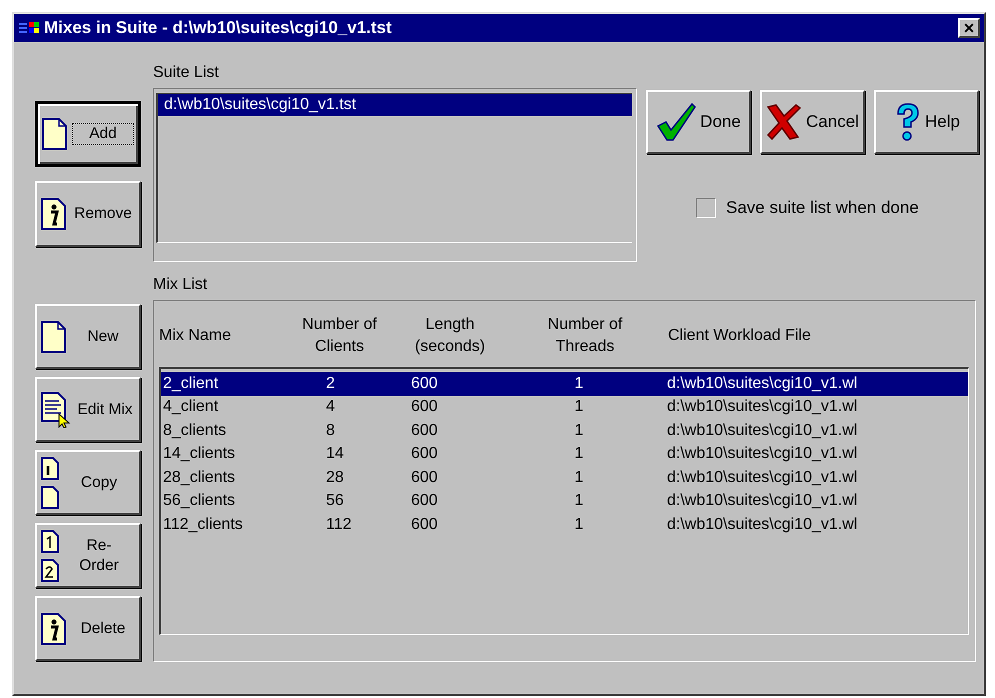 This screenshot has height=698, width=995. Describe the element at coordinates (564, 478) in the screenshot. I see `mix-row: 28_clients 28 600 1 d:\wb10\suites\cgi10_v1.wl` at that location.